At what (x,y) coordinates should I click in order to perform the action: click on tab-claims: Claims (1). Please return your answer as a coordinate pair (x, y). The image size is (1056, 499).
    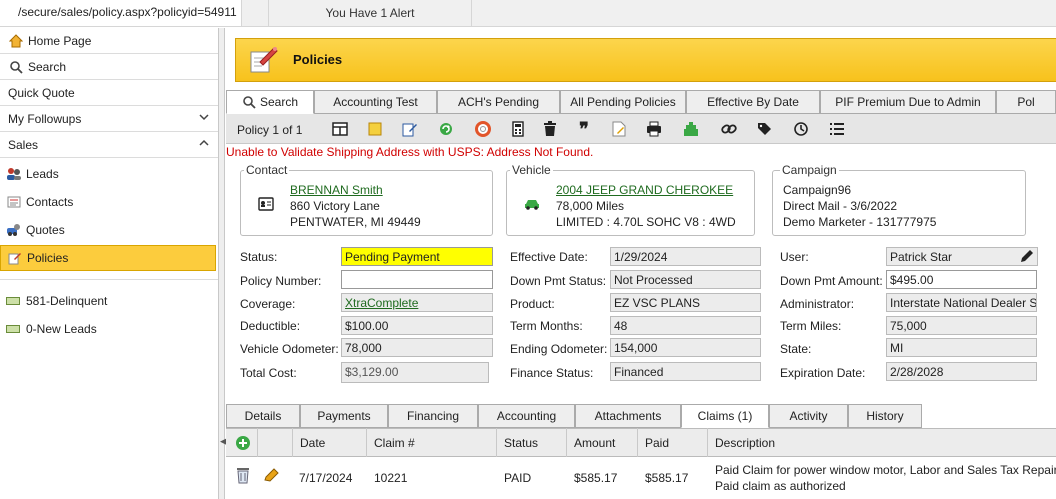
    Looking at the image, I should click on (725, 416).